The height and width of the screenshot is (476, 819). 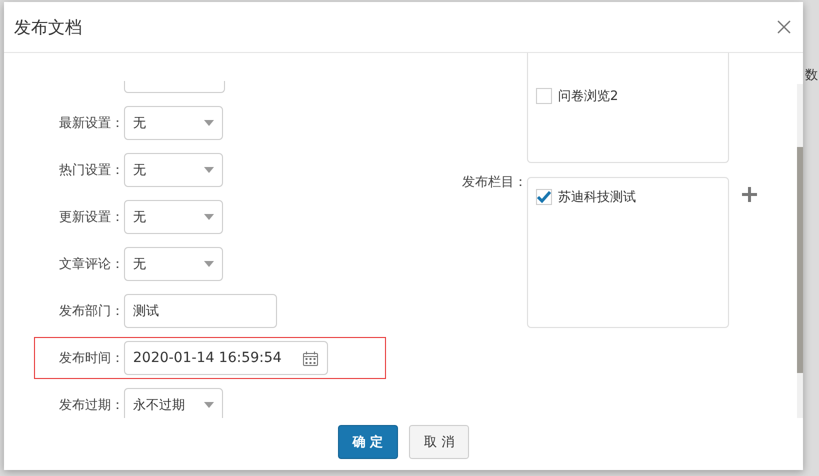 I want to click on scrollbar, so click(x=800, y=251).